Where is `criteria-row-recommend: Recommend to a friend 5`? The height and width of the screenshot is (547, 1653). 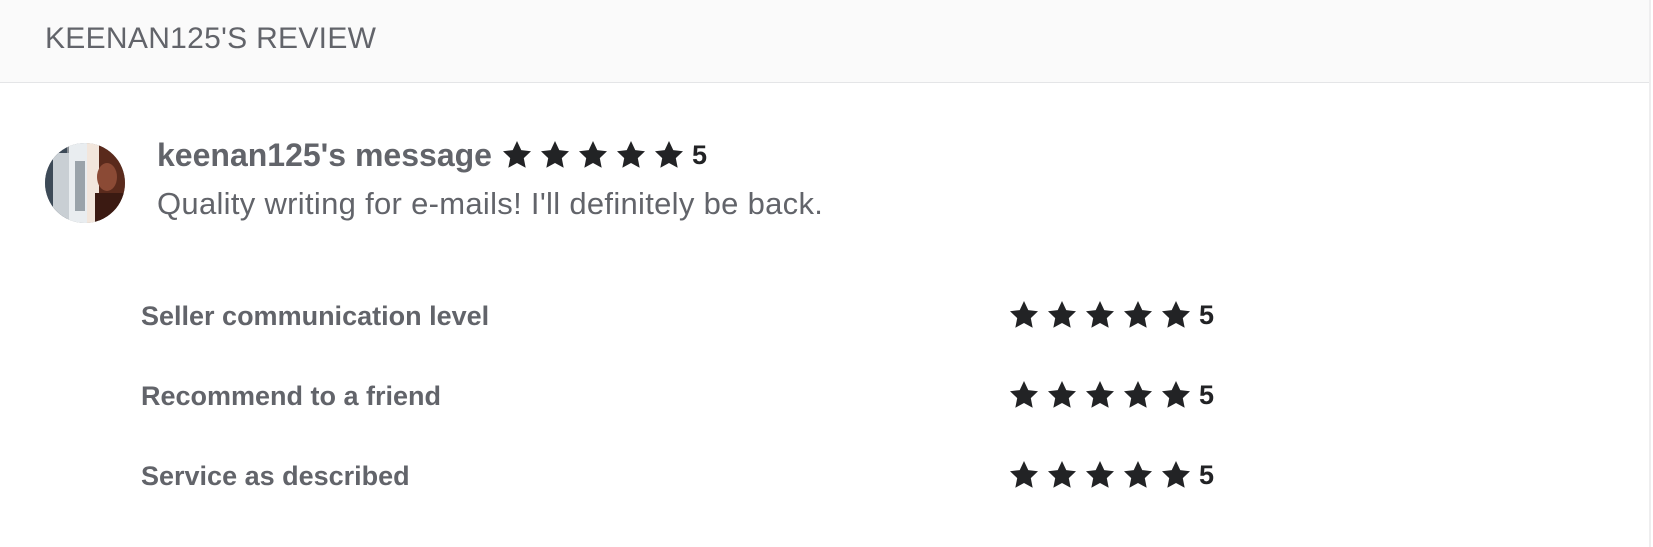 criteria-row-recommend: Recommend to a friend 5 is located at coordinates (691, 396).